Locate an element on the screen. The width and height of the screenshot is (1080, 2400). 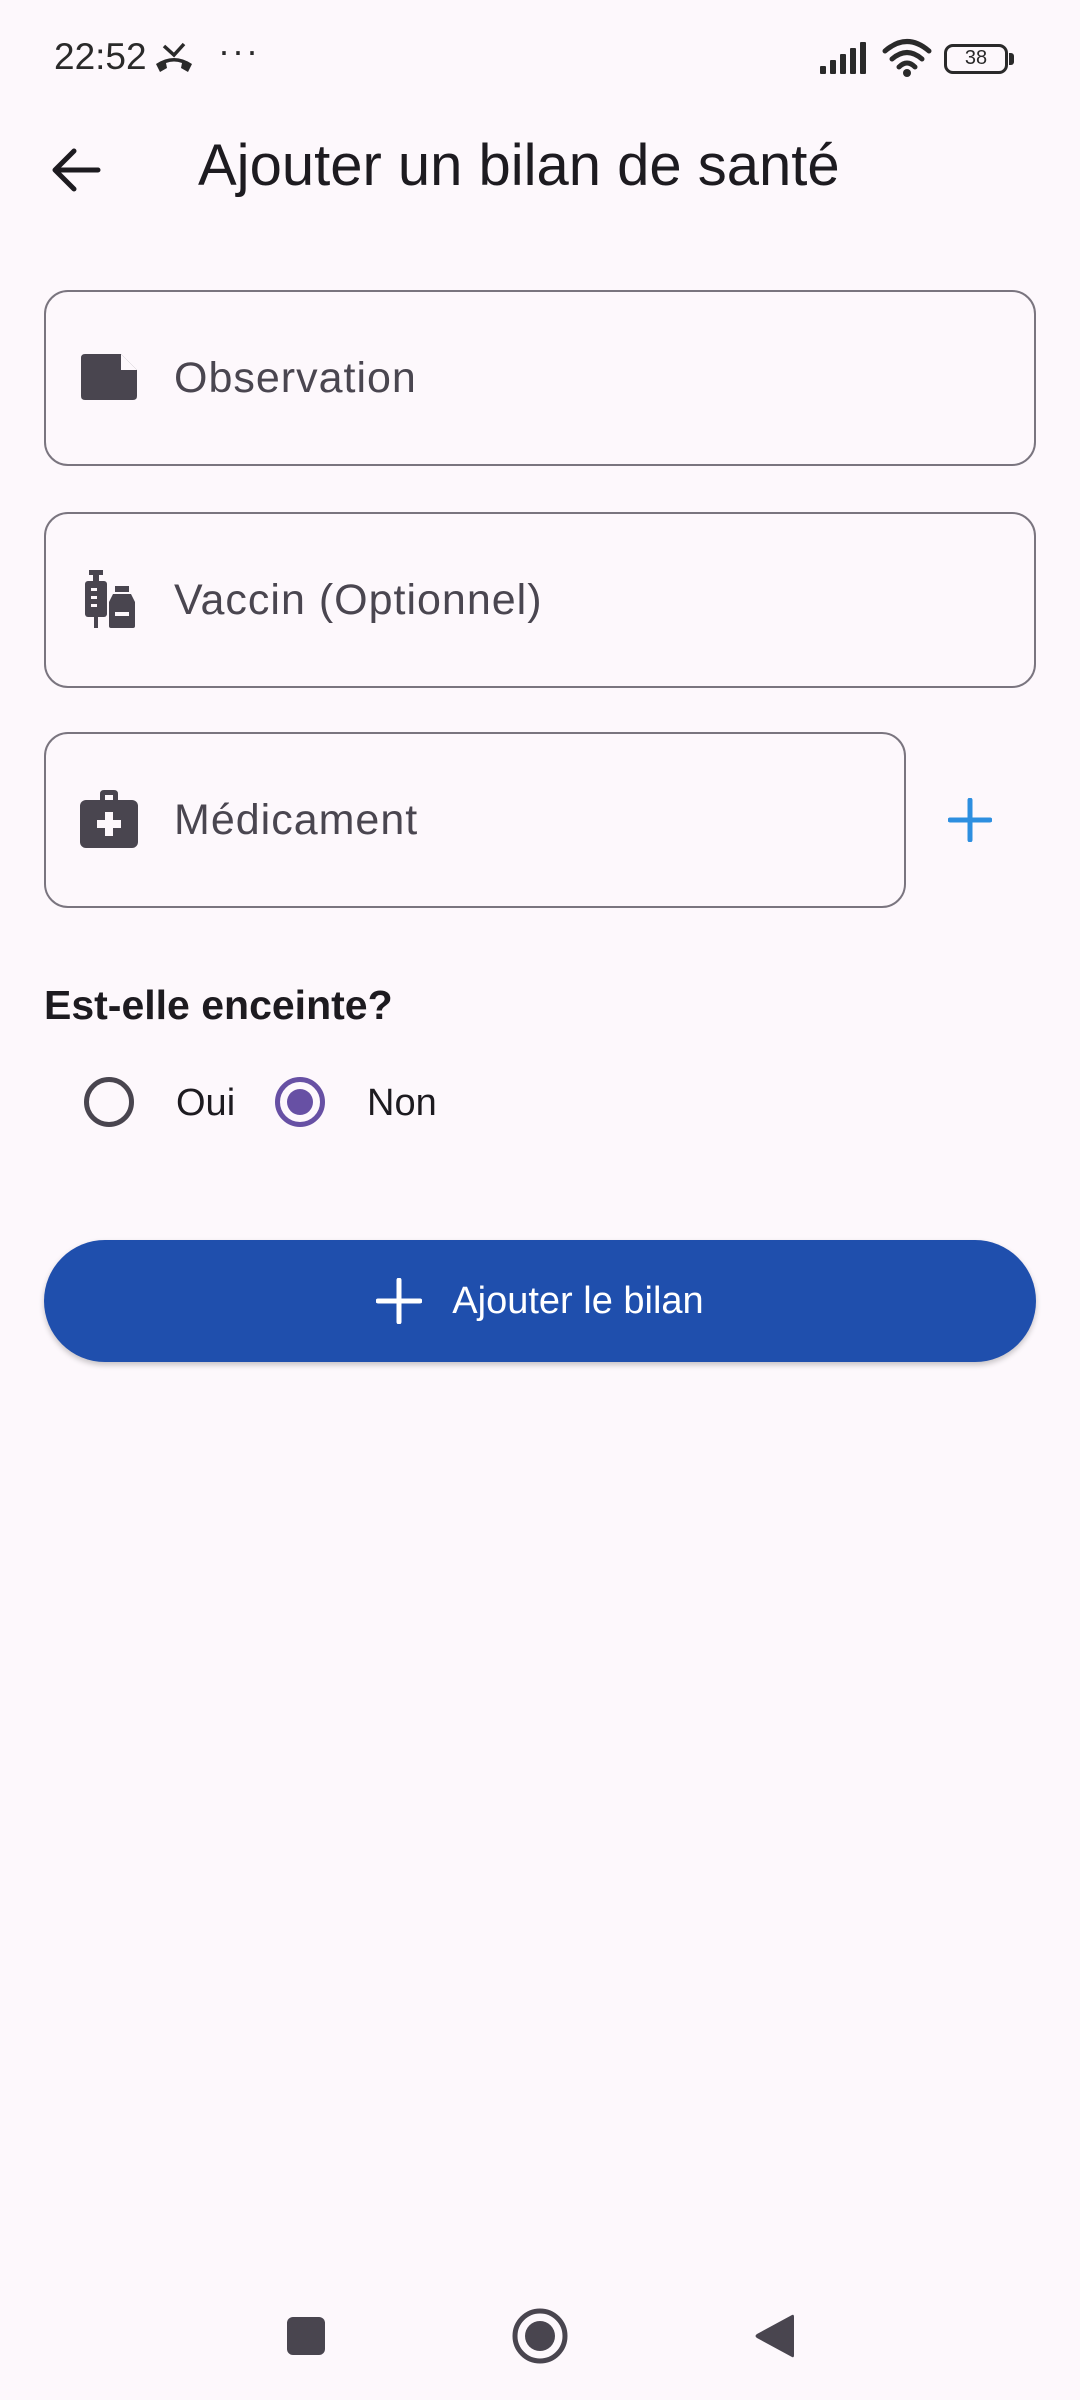
home-icon is located at coordinates (540, 2336).